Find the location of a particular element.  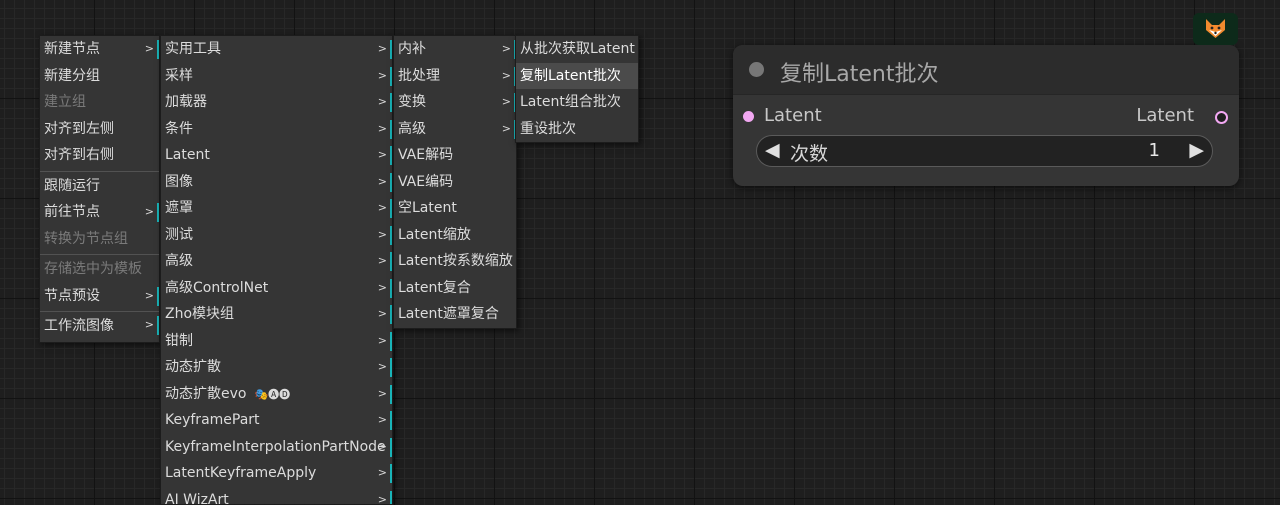

menu-level2-item-9: 高级ControlNet> is located at coordinates (276, 288).